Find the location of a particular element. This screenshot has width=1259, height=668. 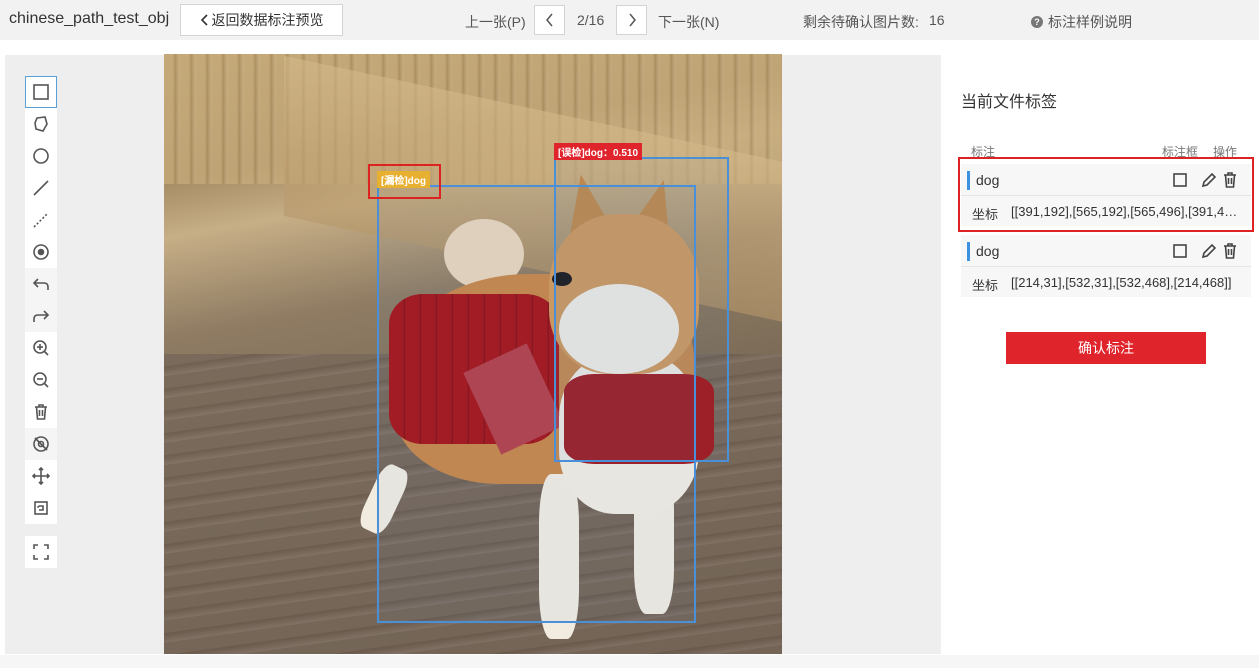

reset-tool is located at coordinates (41, 508).